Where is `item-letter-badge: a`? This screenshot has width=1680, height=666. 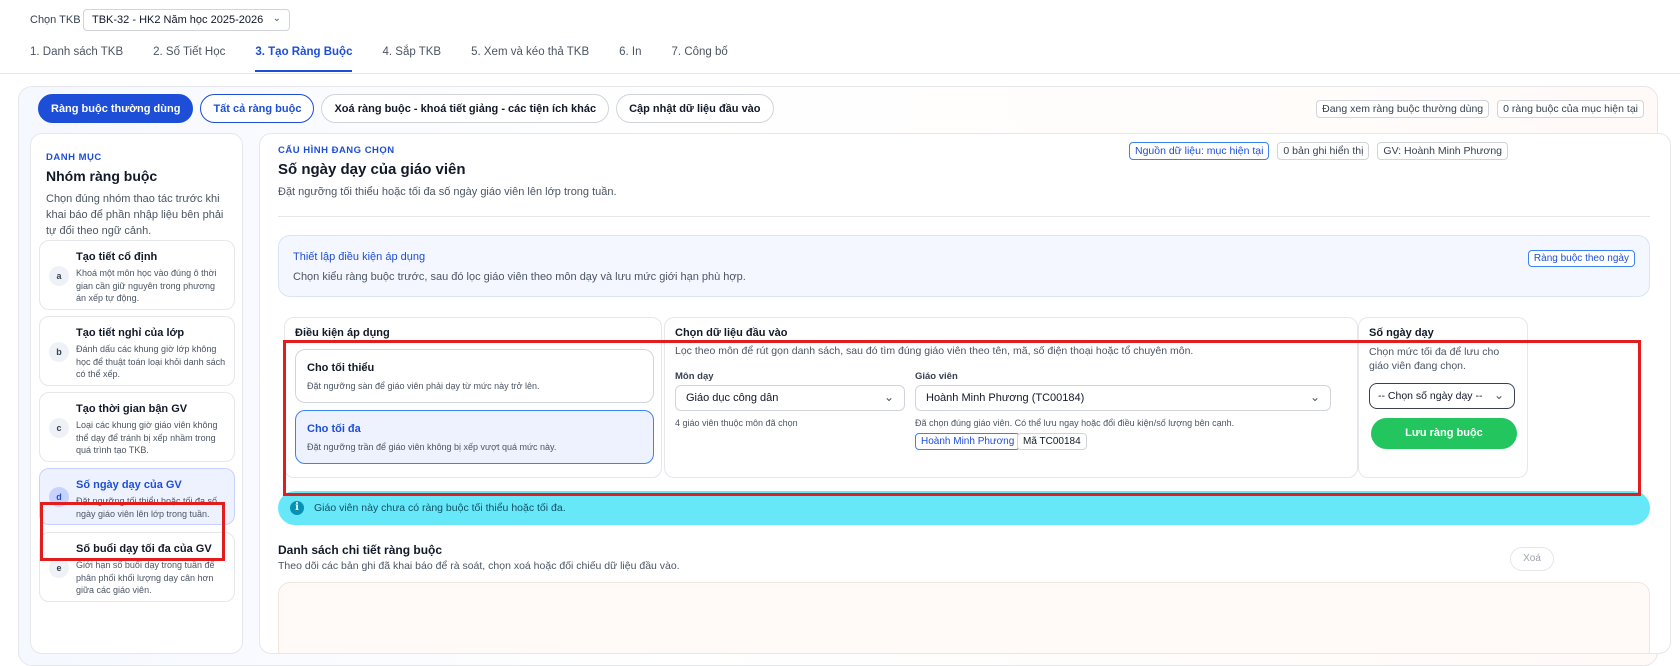
item-letter-badge: a is located at coordinates (59, 276).